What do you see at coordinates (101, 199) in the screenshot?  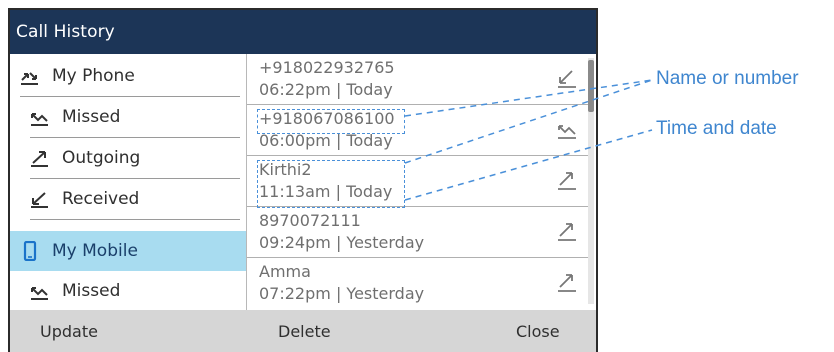 I see `sidebar-item-label: Received` at bounding box center [101, 199].